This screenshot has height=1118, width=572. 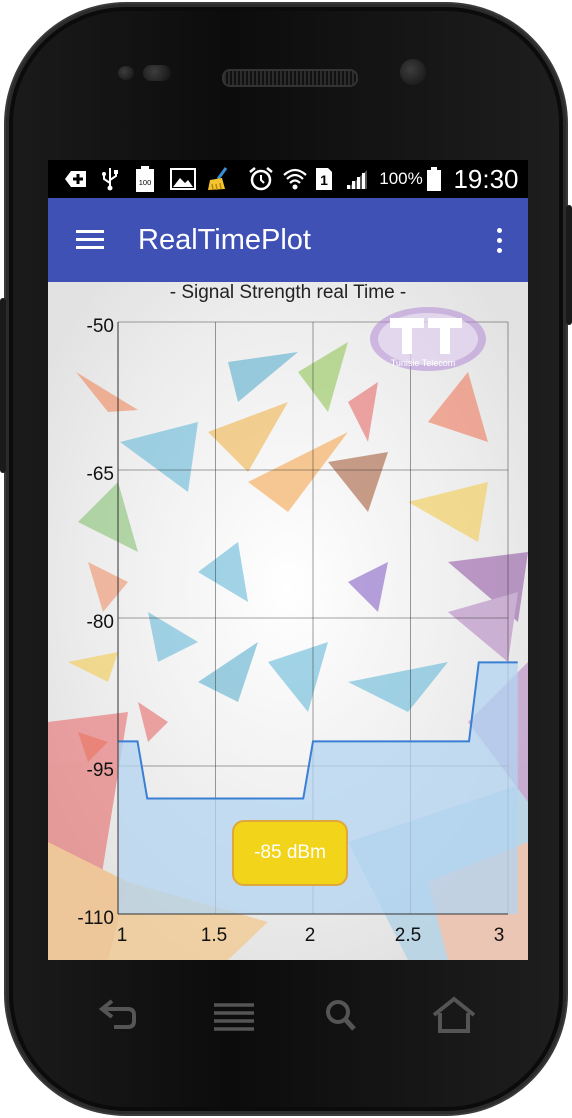 What do you see at coordinates (401, 178) in the screenshot?
I see `battery-percent: 100%` at bounding box center [401, 178].